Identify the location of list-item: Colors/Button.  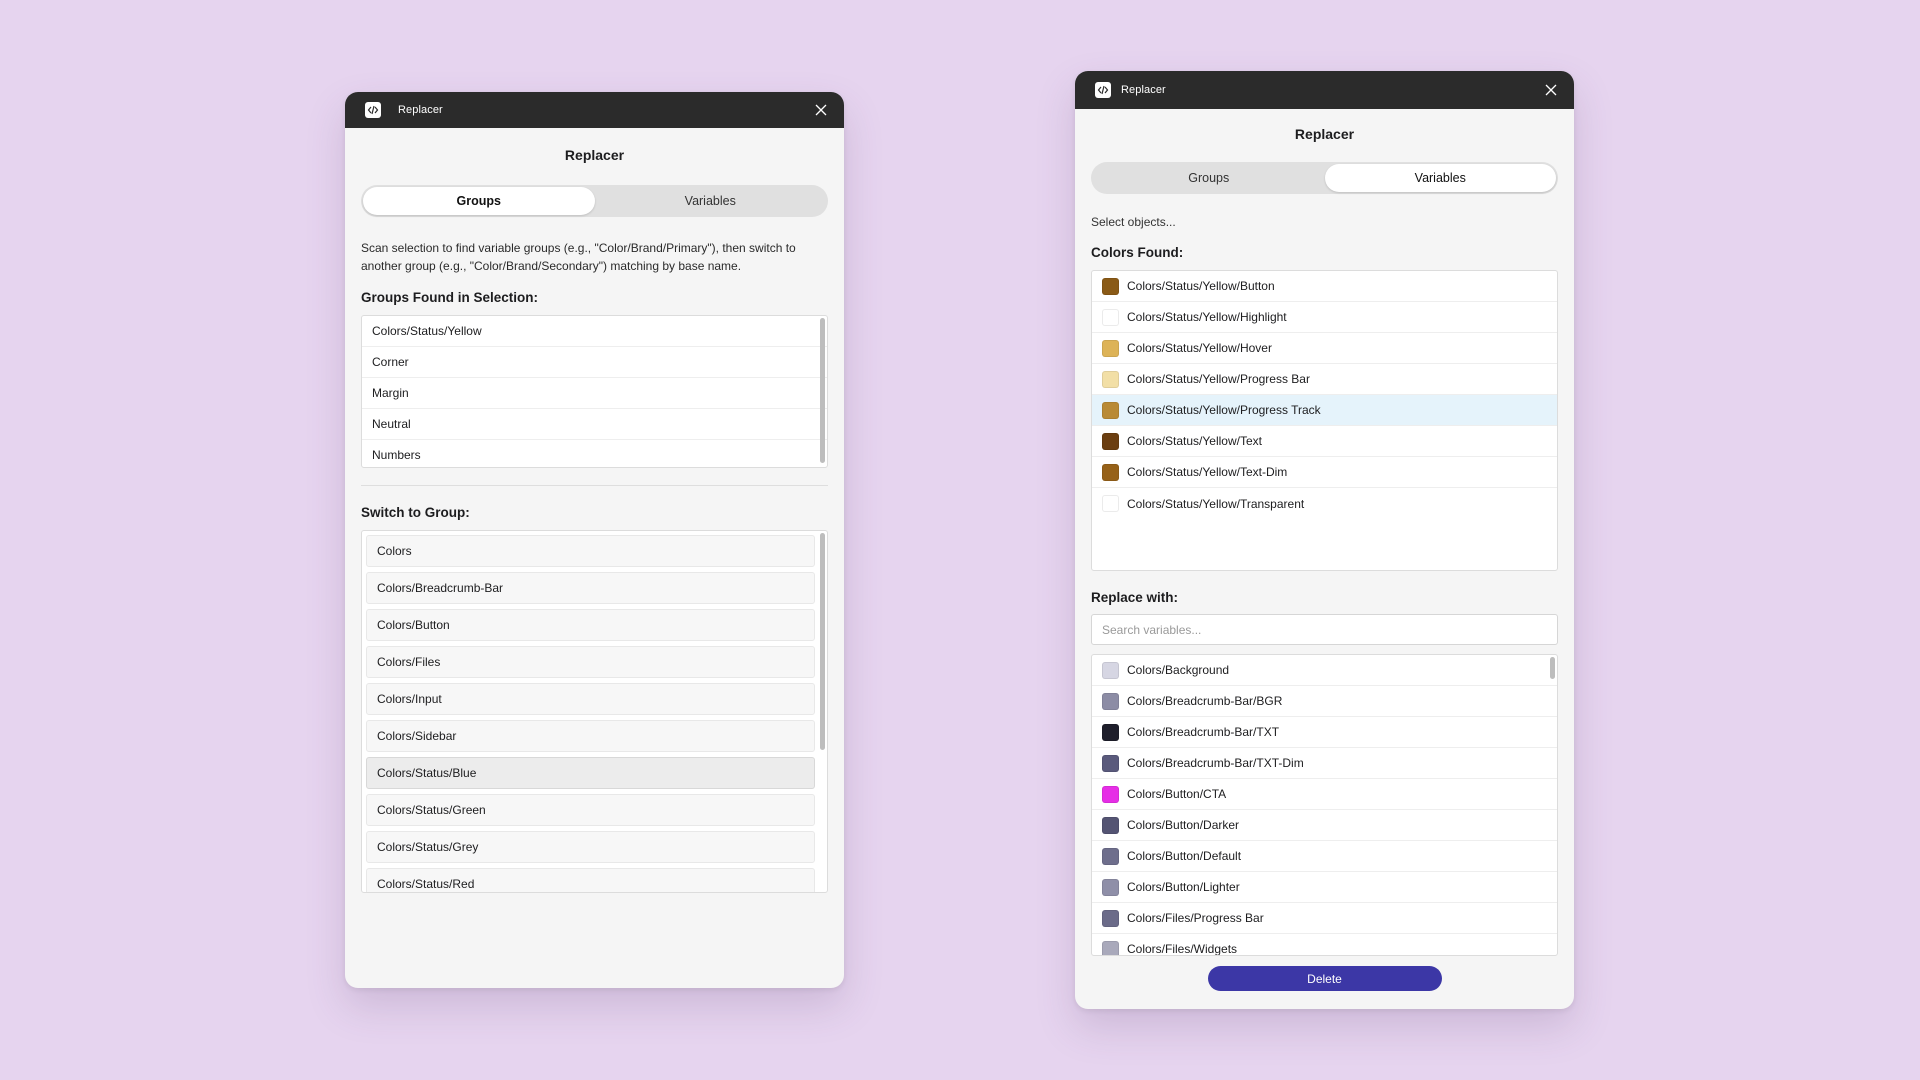
(590, 625).